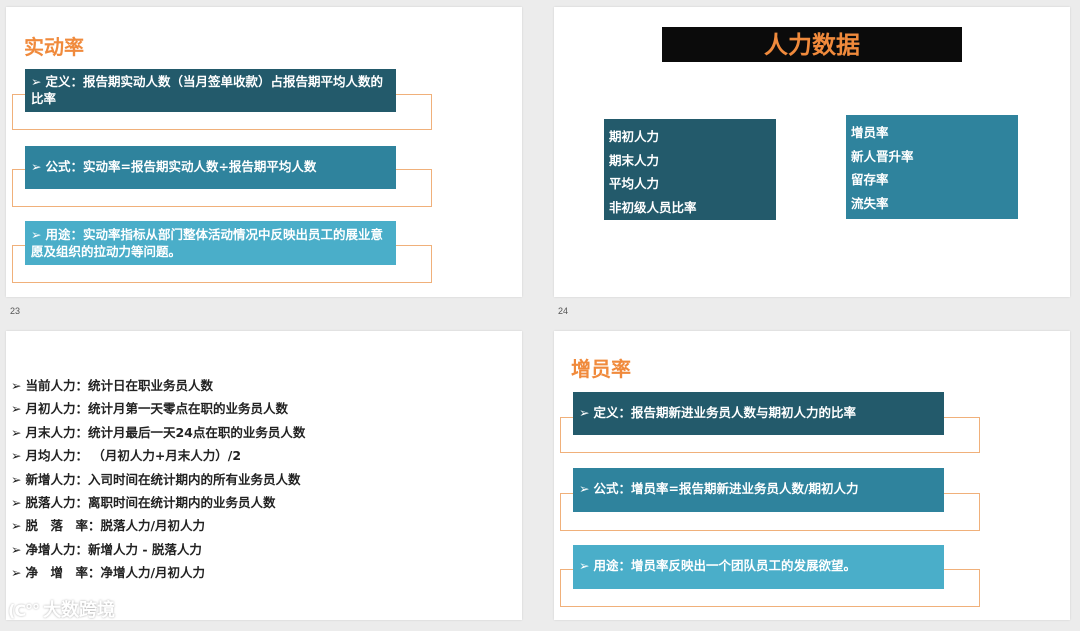 Image resolution: width=1080 pixels, height=631 pixels. I want to click on watermark: (C°° 大数跨境, so click(61, 609).